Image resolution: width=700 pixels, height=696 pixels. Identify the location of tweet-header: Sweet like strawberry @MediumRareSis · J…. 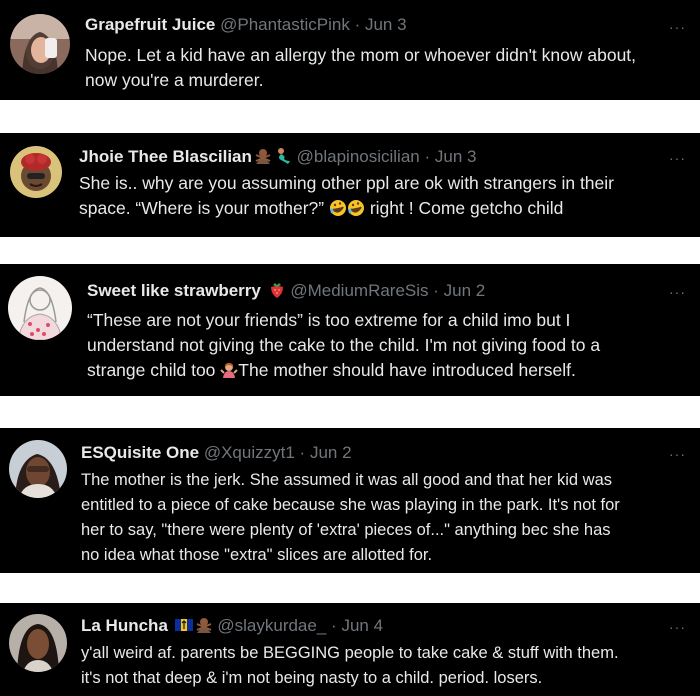
(286, 291).